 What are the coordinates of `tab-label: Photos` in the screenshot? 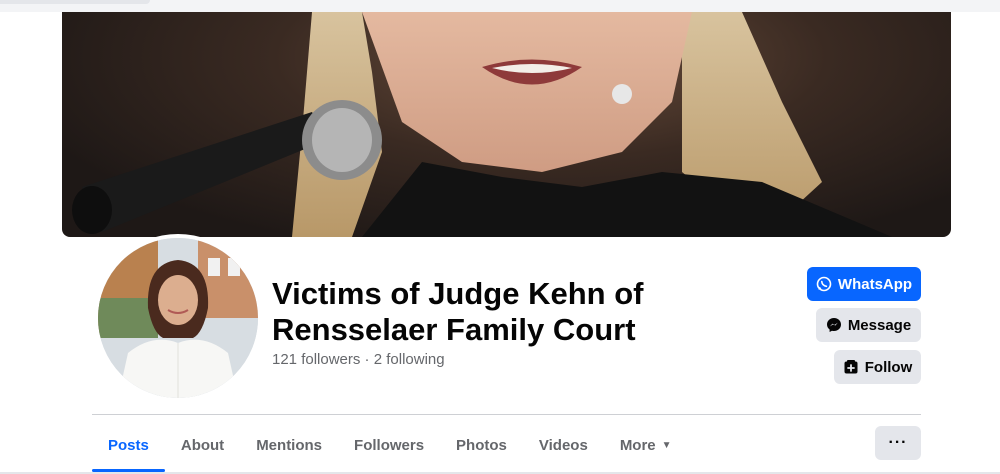 It's located at (481, 445).